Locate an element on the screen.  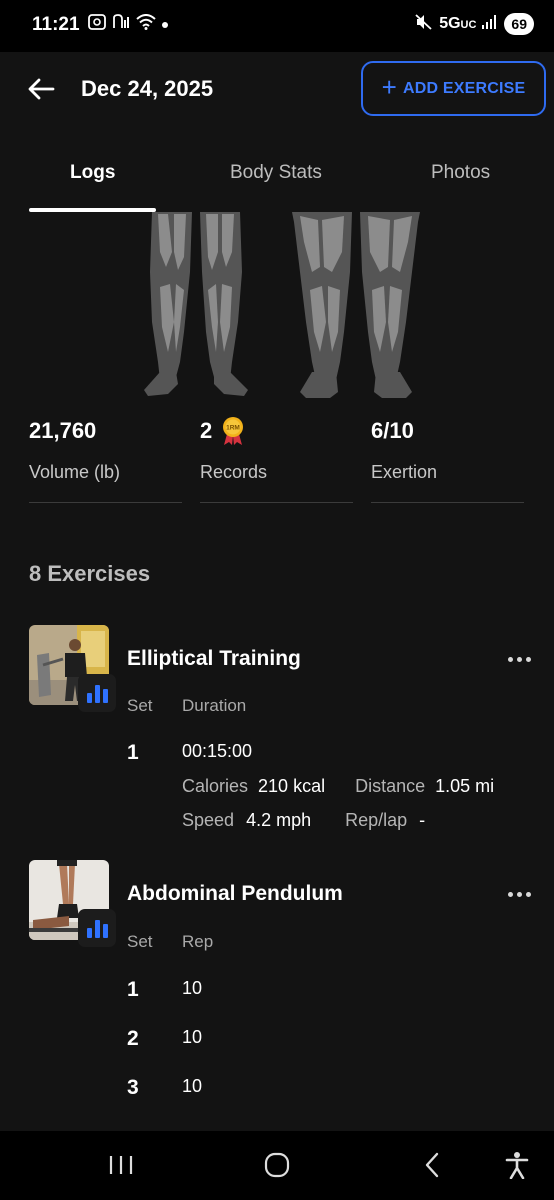
stat-exertion: 6/10 Exertion is located at coordinates (447, 459).